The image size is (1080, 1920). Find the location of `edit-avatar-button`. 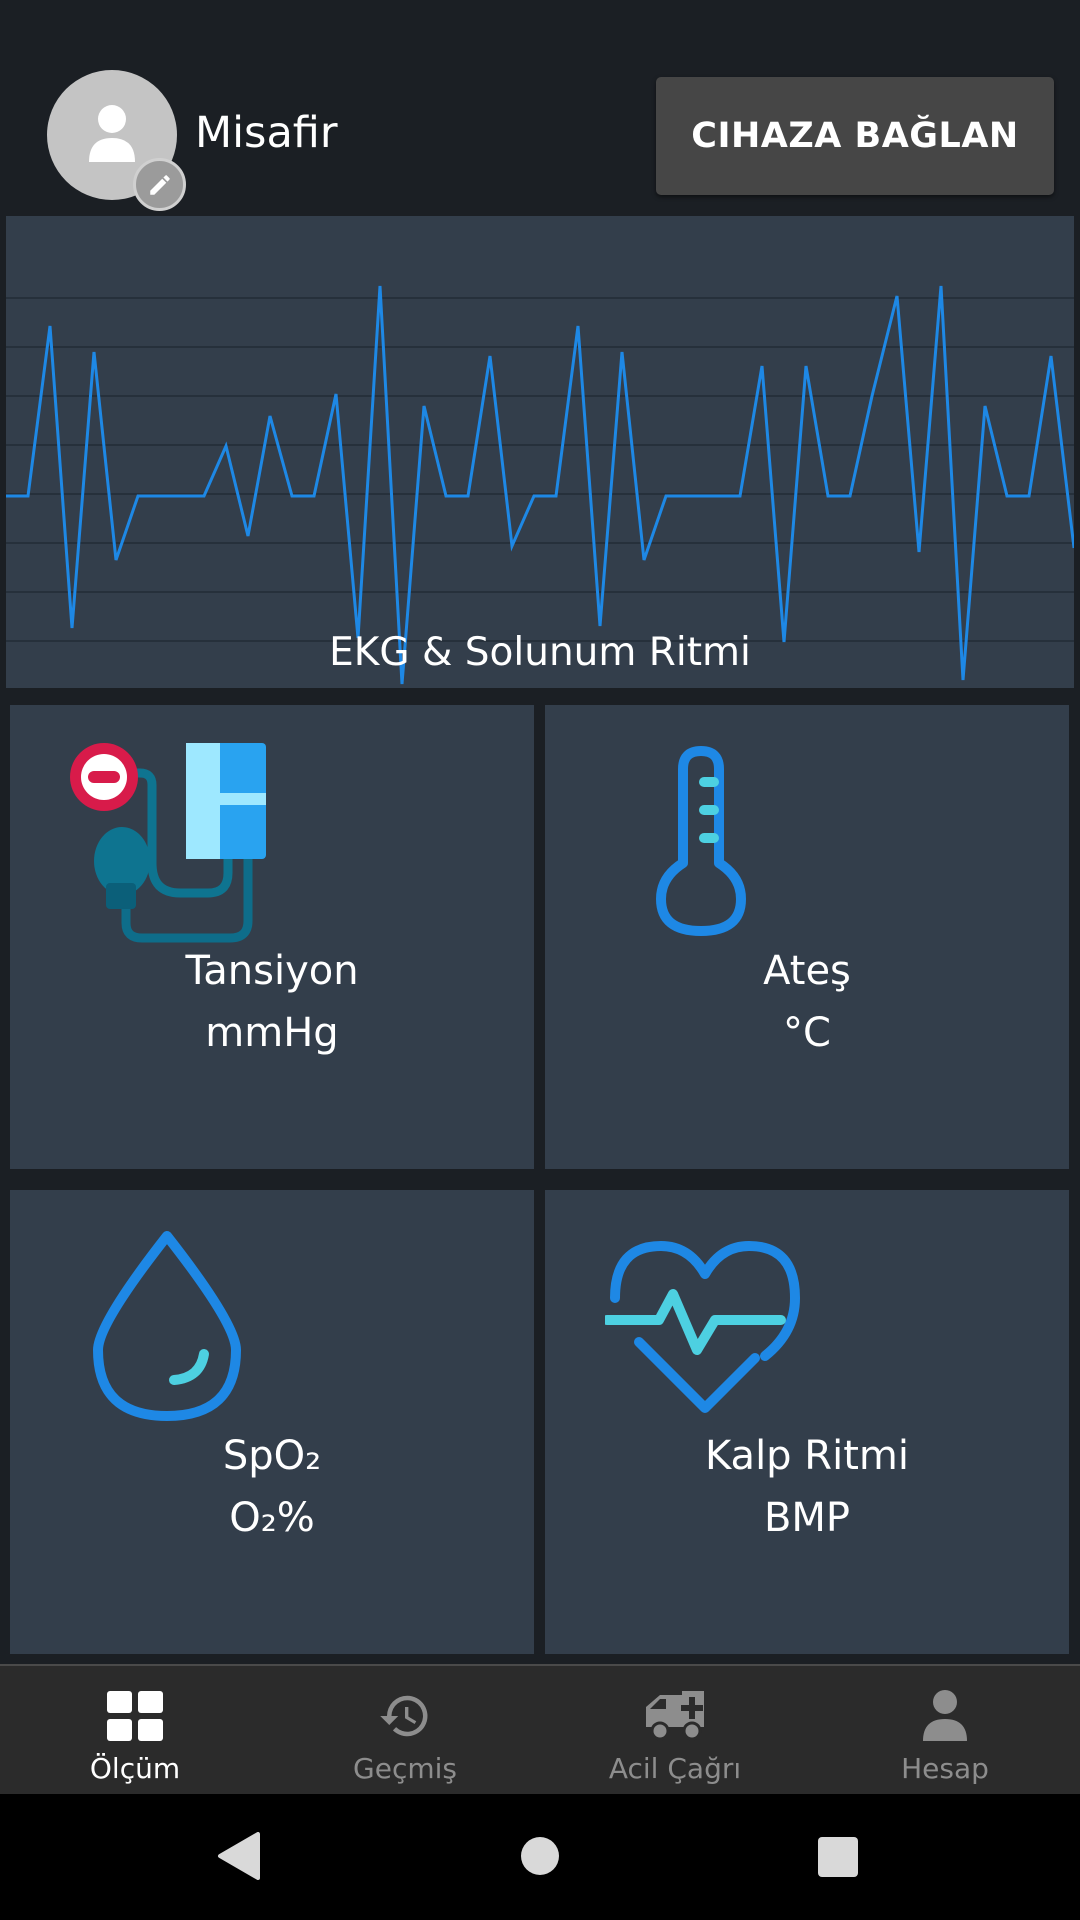

edit-avatar-button is located at coordinates (159, 184).